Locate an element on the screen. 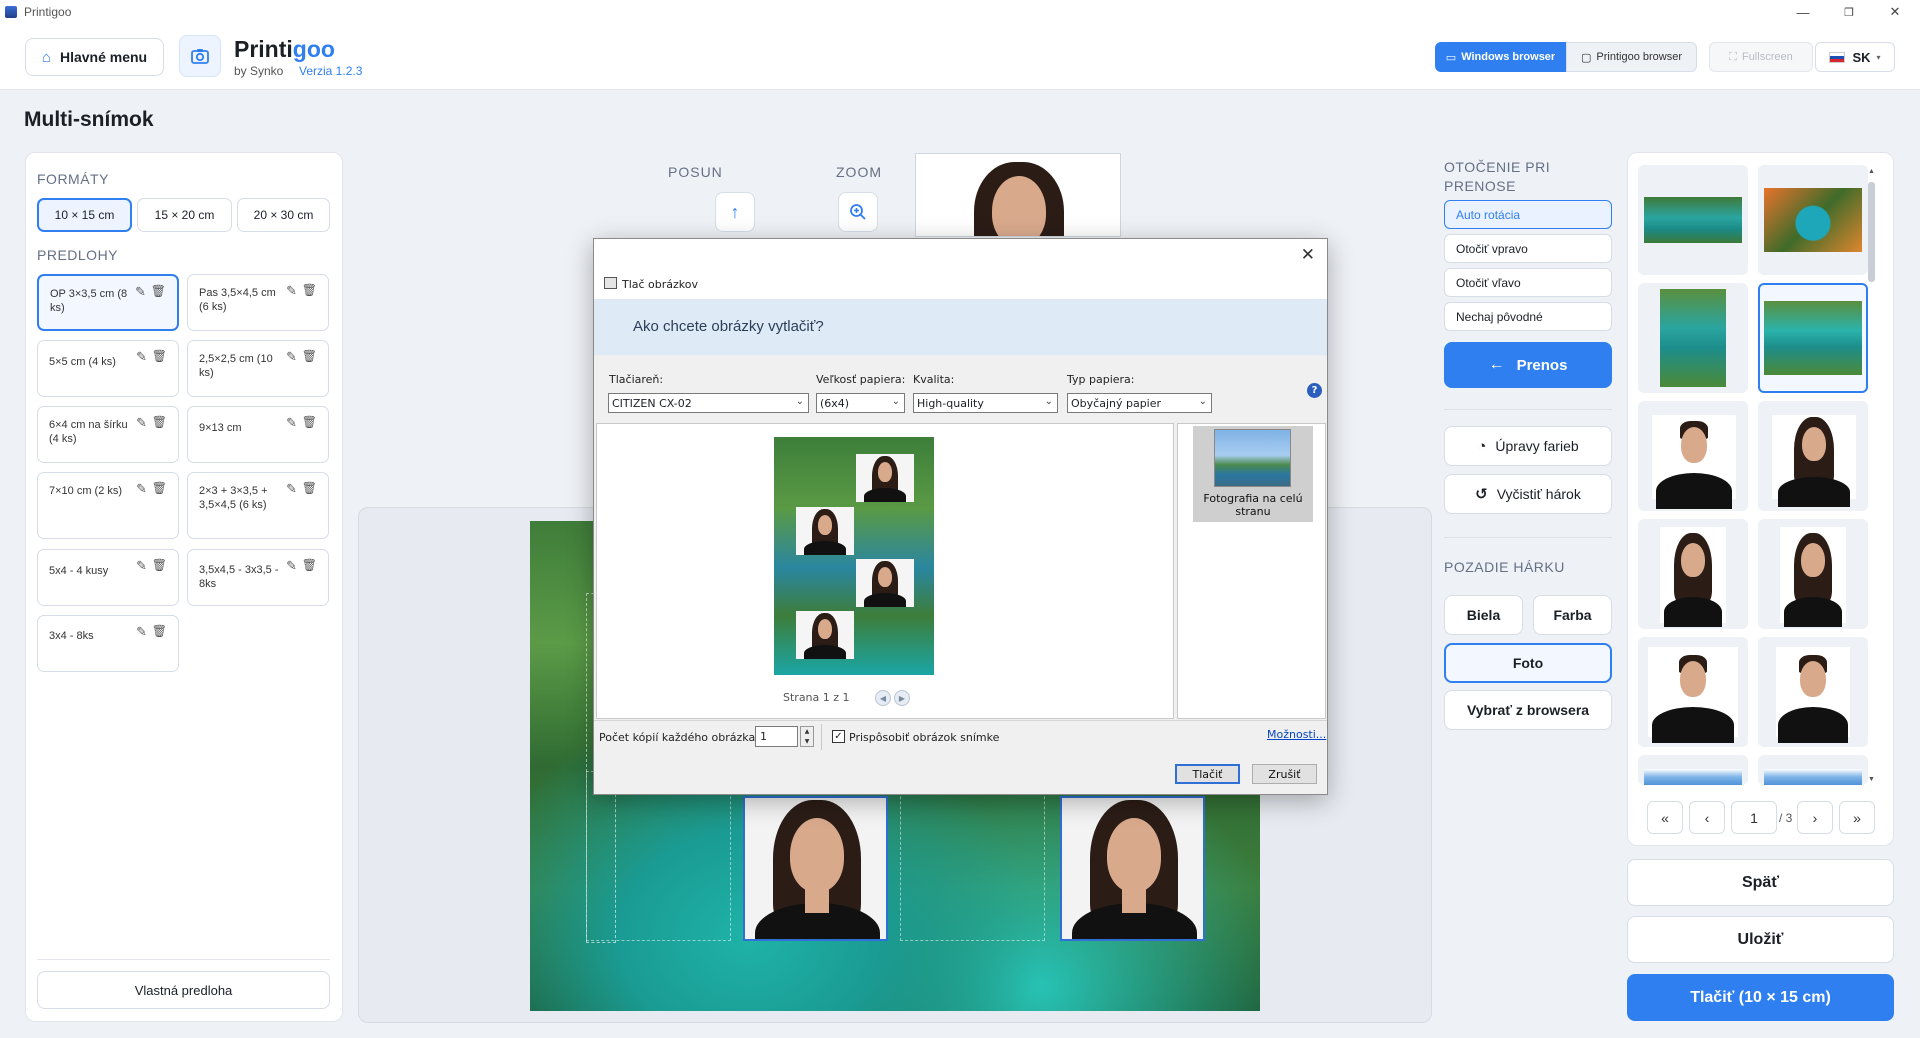 This screenshot has width=1920, height=1038. scrollbar-thumb is located at coordinates (1871, 232).